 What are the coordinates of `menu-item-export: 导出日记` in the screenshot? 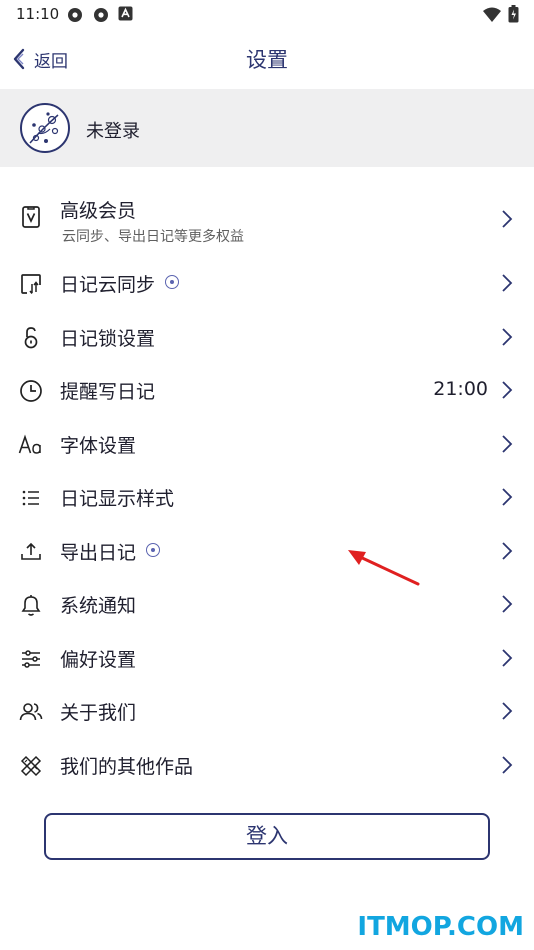 It's located at (267, 551).